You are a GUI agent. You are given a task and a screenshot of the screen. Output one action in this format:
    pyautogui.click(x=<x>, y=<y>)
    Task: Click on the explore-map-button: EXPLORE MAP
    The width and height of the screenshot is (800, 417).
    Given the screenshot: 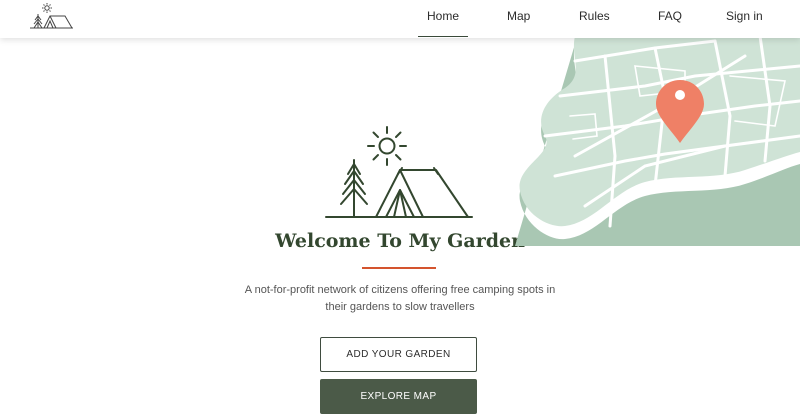 What is the action you would take?
    pyautogui.click(x=398, y=396)
    